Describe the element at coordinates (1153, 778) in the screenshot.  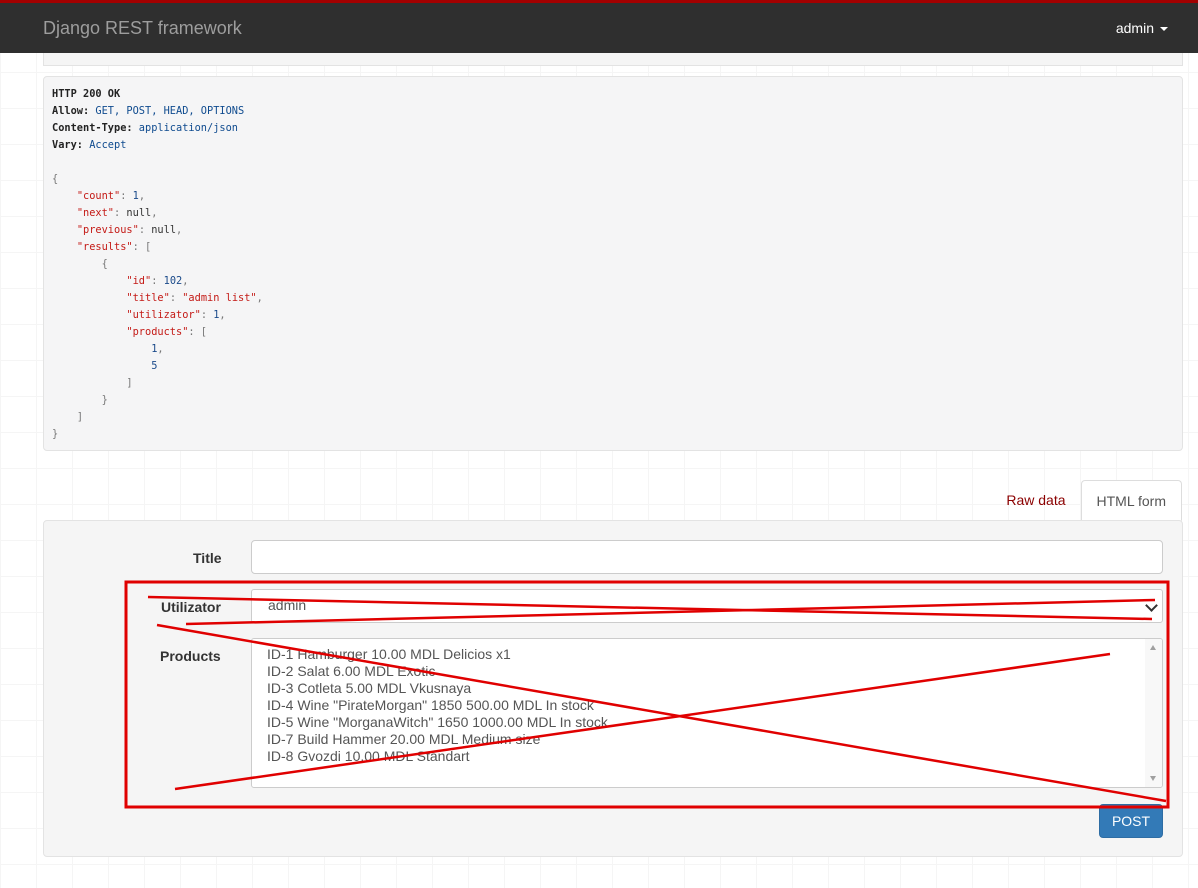
I see `scroll-down-icon` at that location.